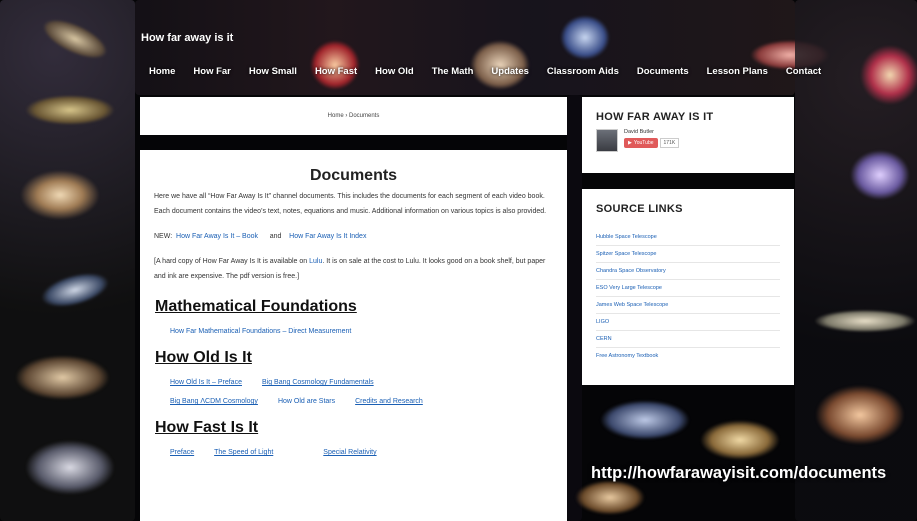 The width and height of the screenshot is (917, 521). What do you see at coordinates (509, 71) in the screenshot?
I see `nav-updates: Updates` at bounding box center [509, 71].